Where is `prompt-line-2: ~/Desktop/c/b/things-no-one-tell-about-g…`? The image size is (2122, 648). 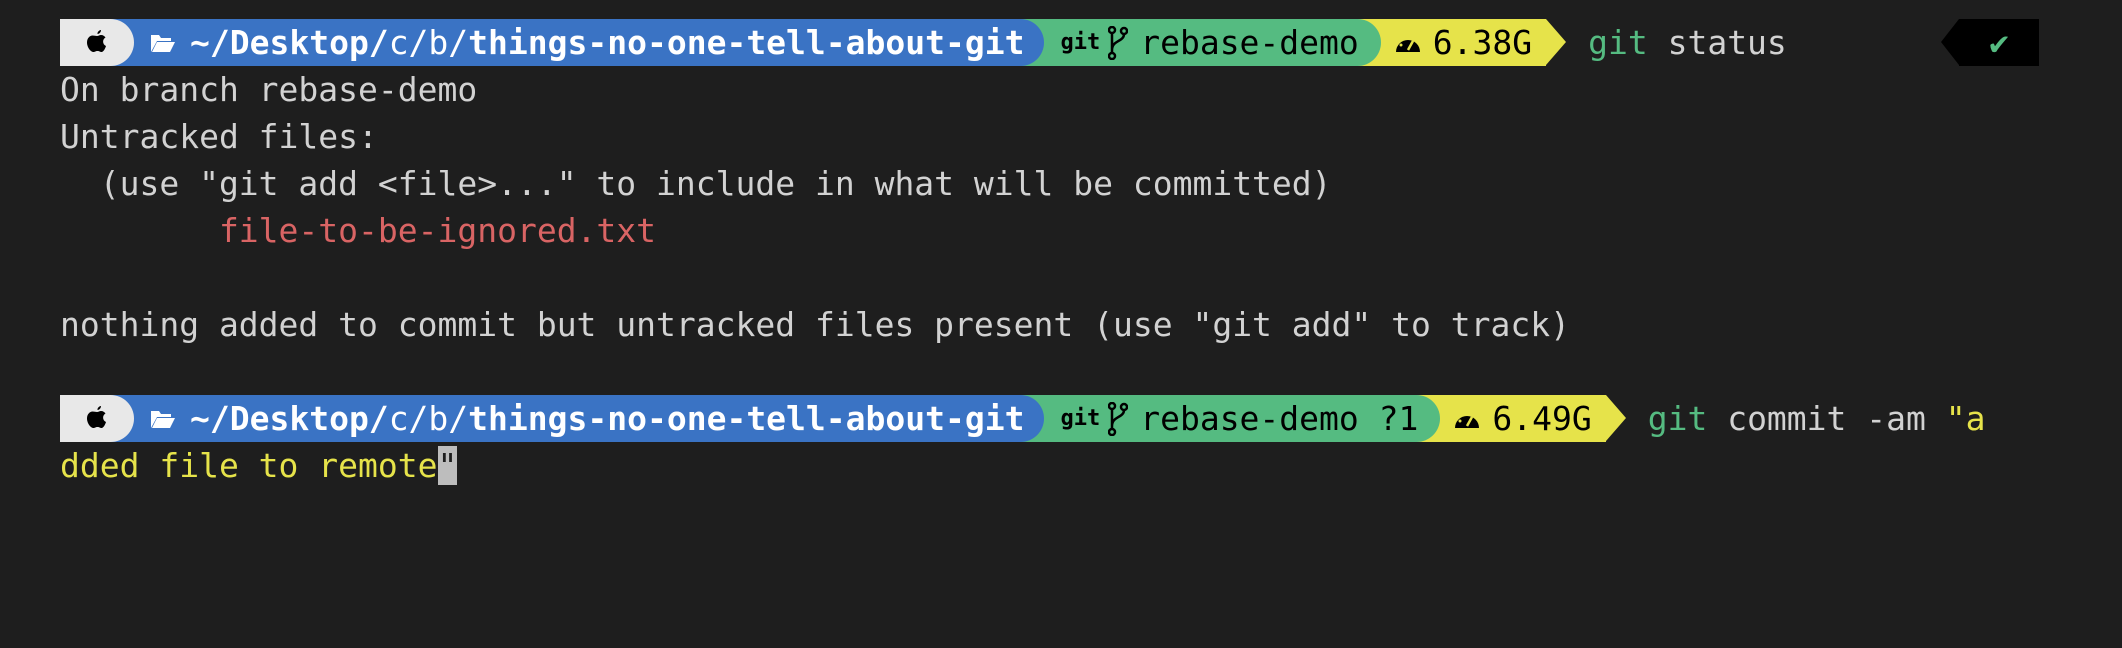 prompt-line-2: ~/Desktop/c/b/things-no-one-tell-about-g… is located at coordinates (1091, 418).